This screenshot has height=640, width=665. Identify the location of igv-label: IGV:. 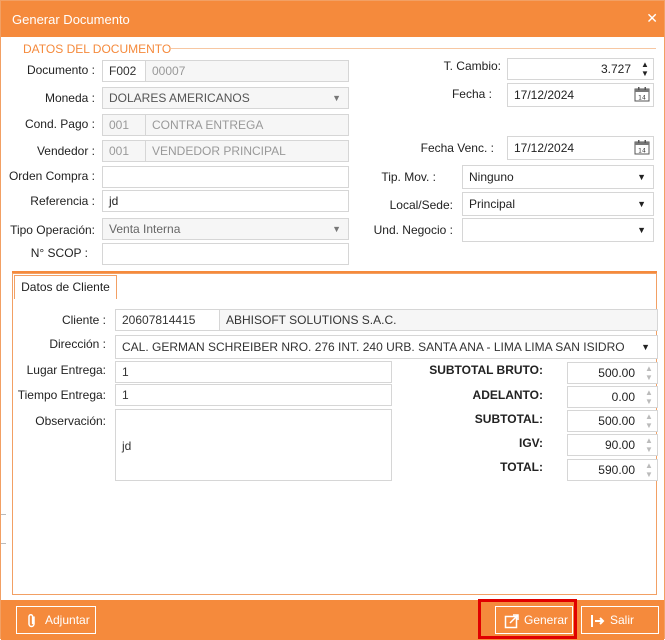
(530, 443).